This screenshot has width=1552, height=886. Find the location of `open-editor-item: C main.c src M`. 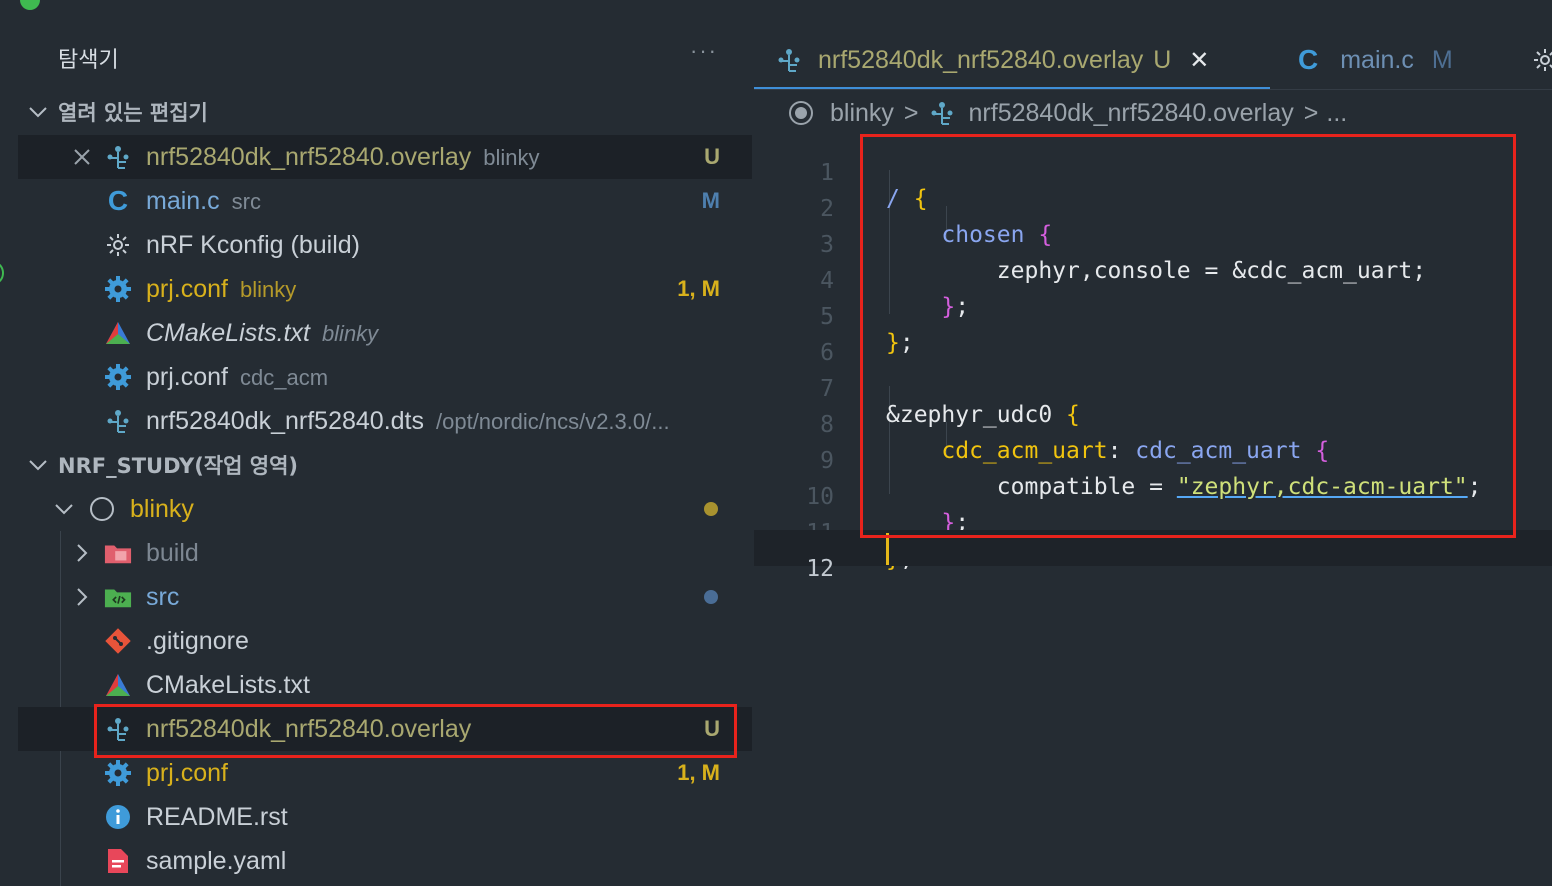

open-editor-item: C main.c src M is located at coordinates (385, 201).